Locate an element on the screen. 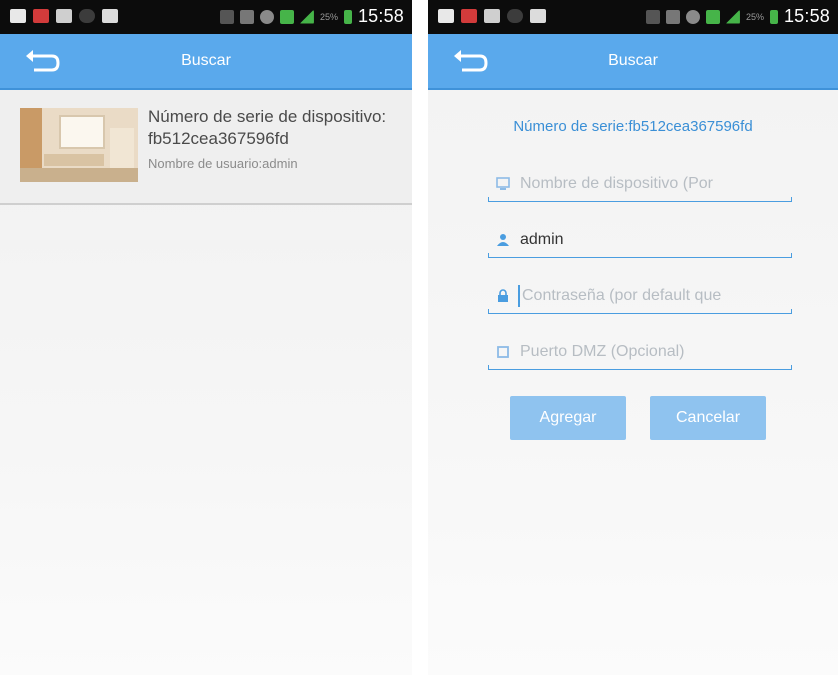 This screenshot has width=838, height=675. port-icon is located at coordinates (503, 352).